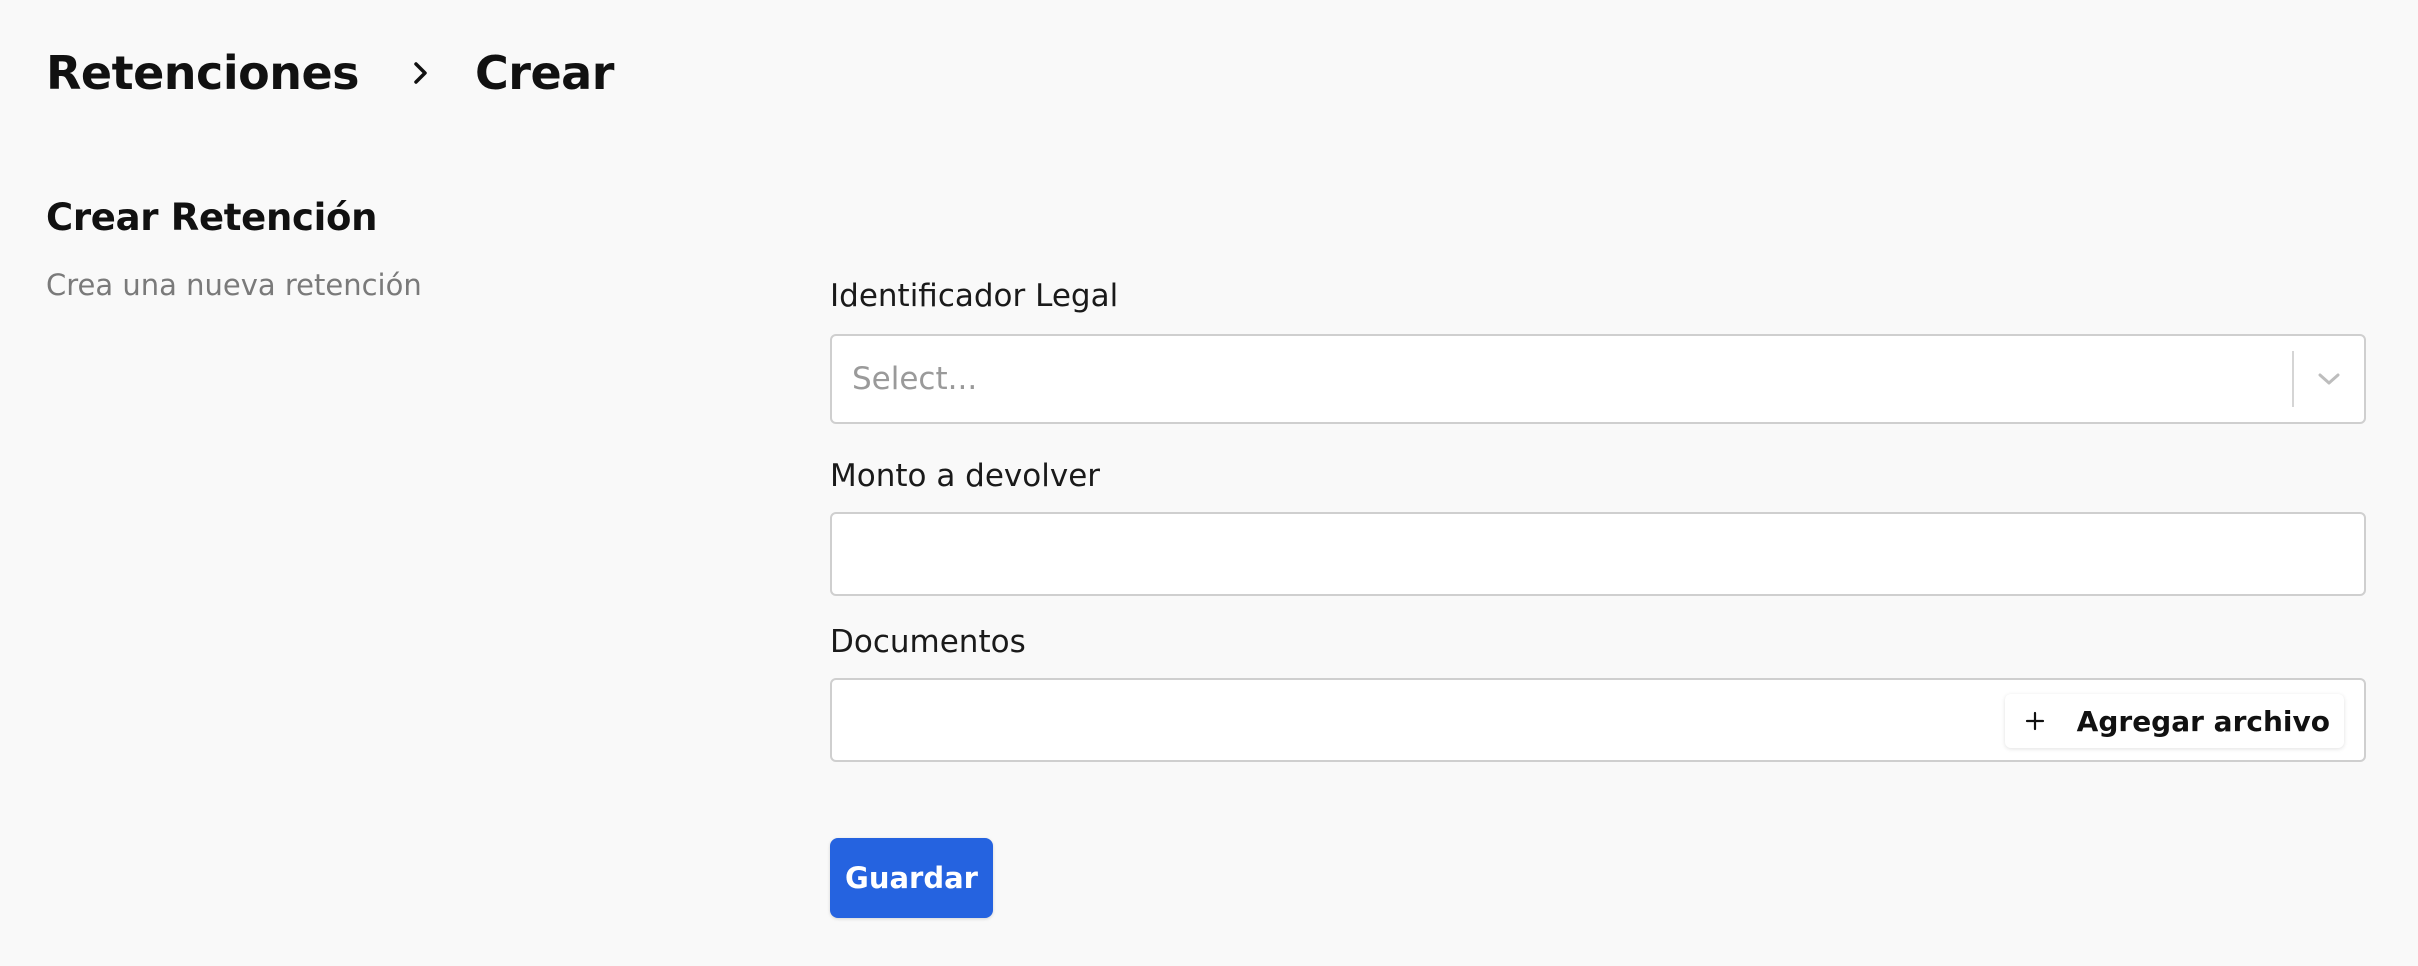 The height and width of the screenshot is (966, 2418). Describe the element at coordinates (911, 878) in the screenshot. I see `save-button: Guardar` at that location.